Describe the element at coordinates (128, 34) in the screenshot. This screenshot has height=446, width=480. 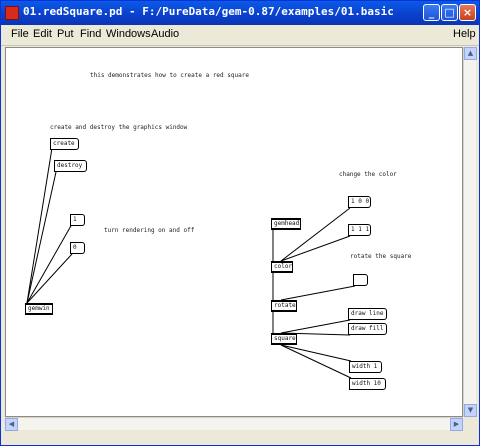
I see `menu-windows: Windows` at that location.